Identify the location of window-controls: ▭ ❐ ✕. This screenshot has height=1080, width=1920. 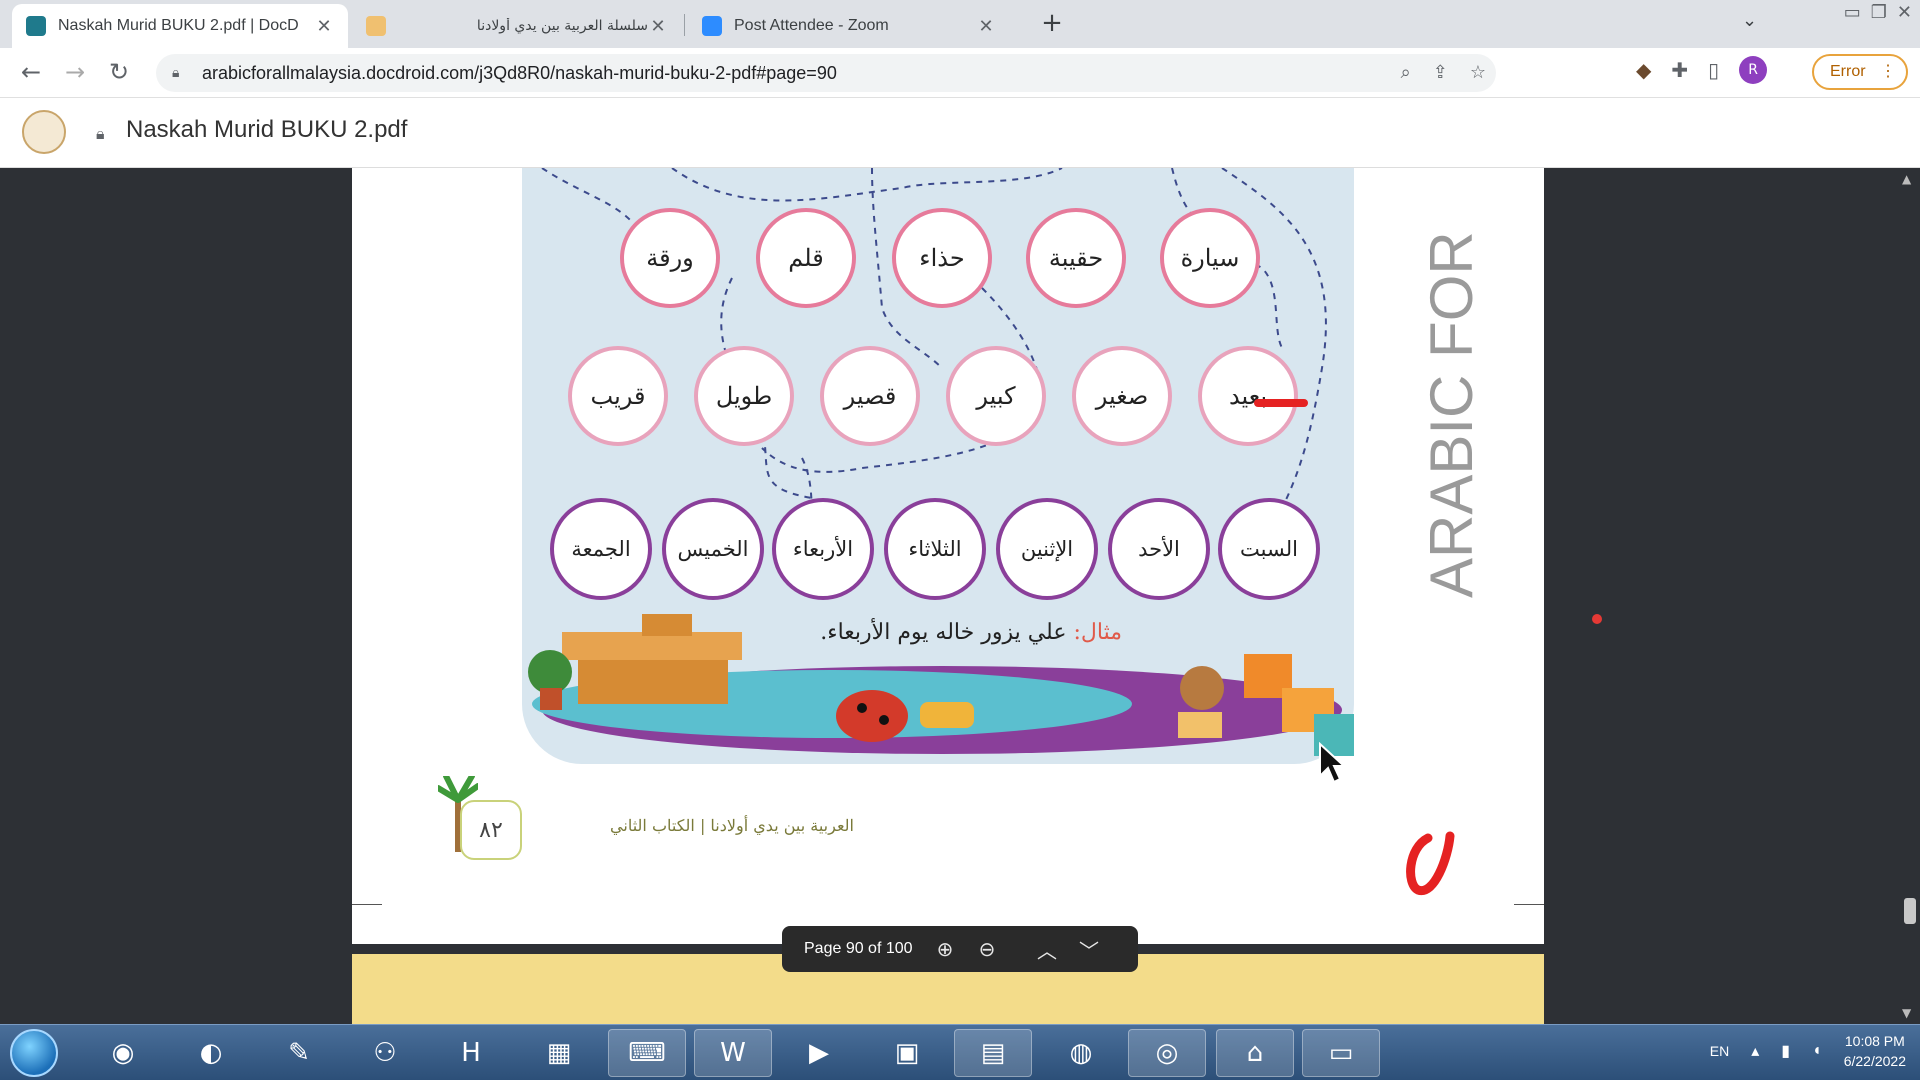
(1878, 12).